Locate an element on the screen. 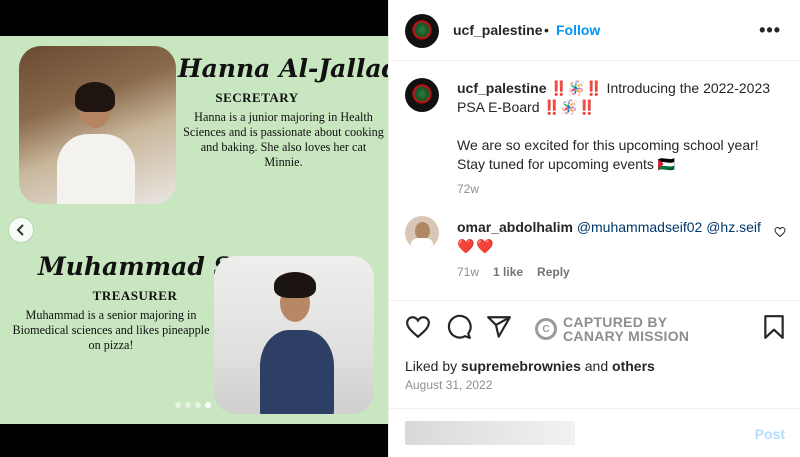 The image size is (800, 457). liked-by-user: supremebrownies is located at coordinates (521, 366).